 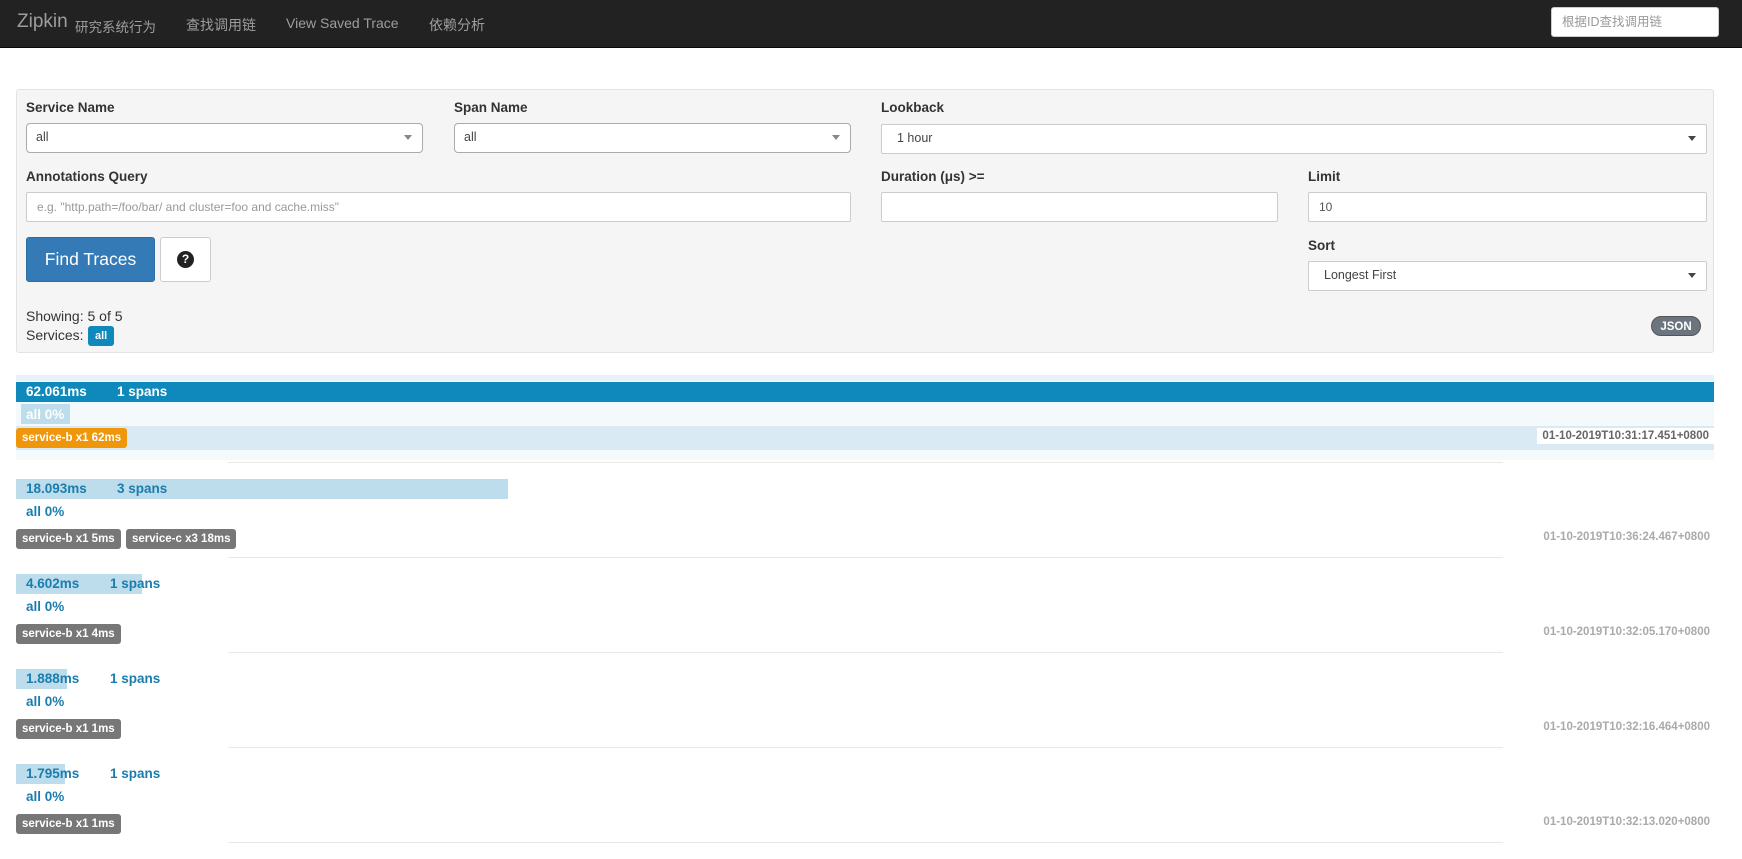 I want to click on service-filter-badge: all, so click(x=101, y=336).